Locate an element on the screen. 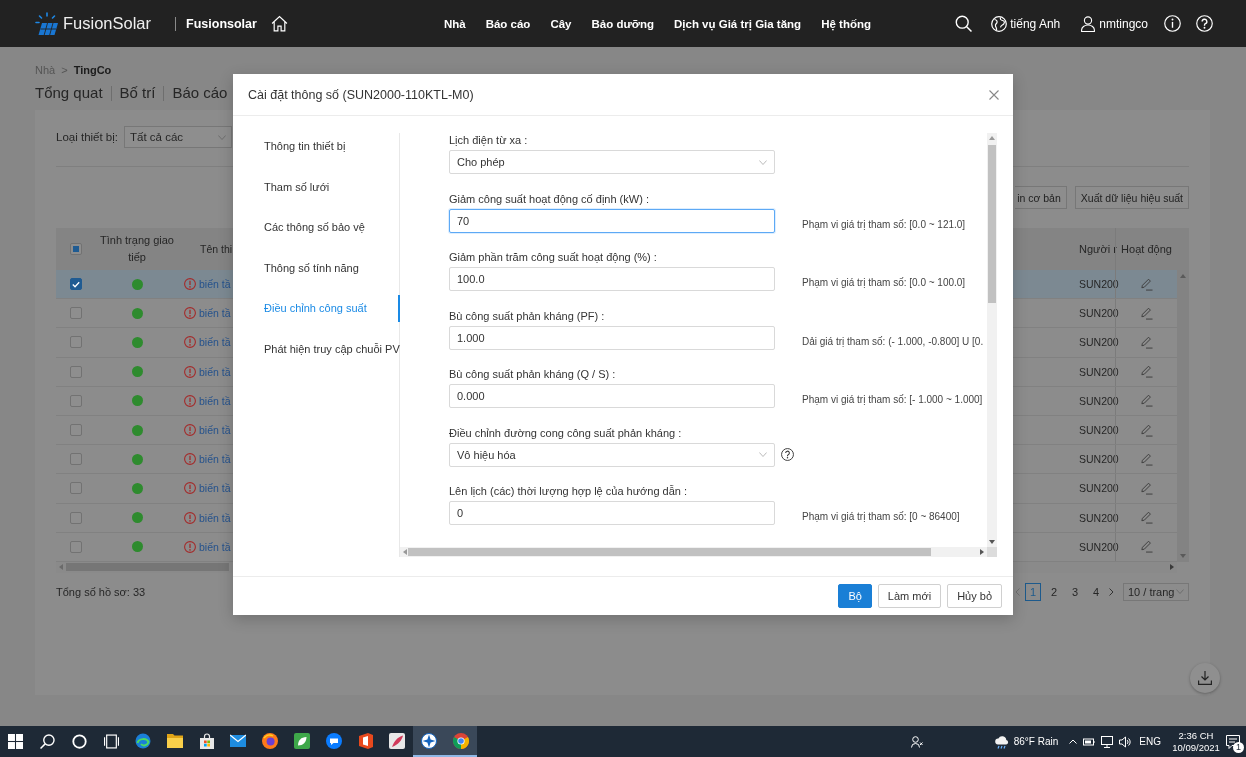  nav-link: Cây is located at coordinates (561, 23).